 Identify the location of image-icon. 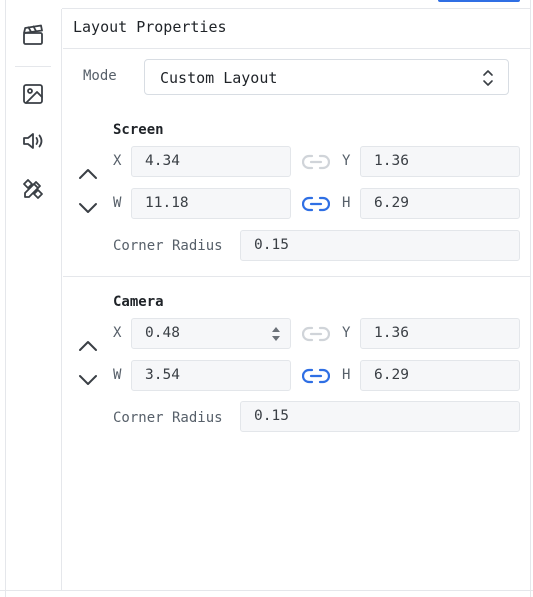
(33, 94).